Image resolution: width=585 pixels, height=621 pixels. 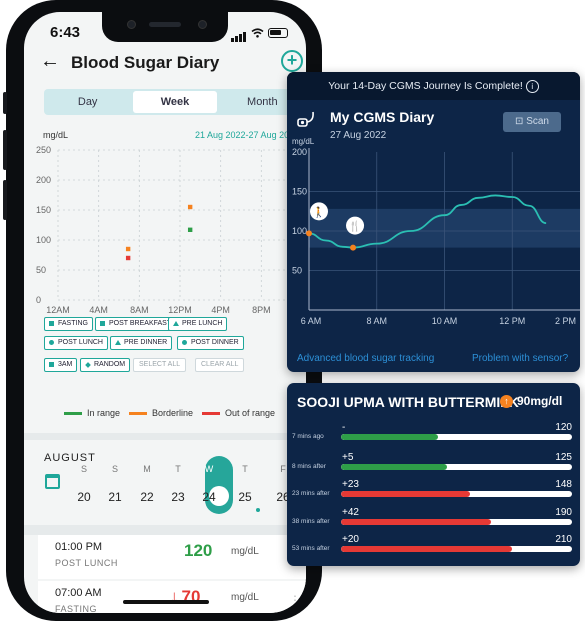 What do you see at coordinates (180, 310) in the screenshot?
I see `x-tick-label: 12PM` at bounding box center [180, 310].